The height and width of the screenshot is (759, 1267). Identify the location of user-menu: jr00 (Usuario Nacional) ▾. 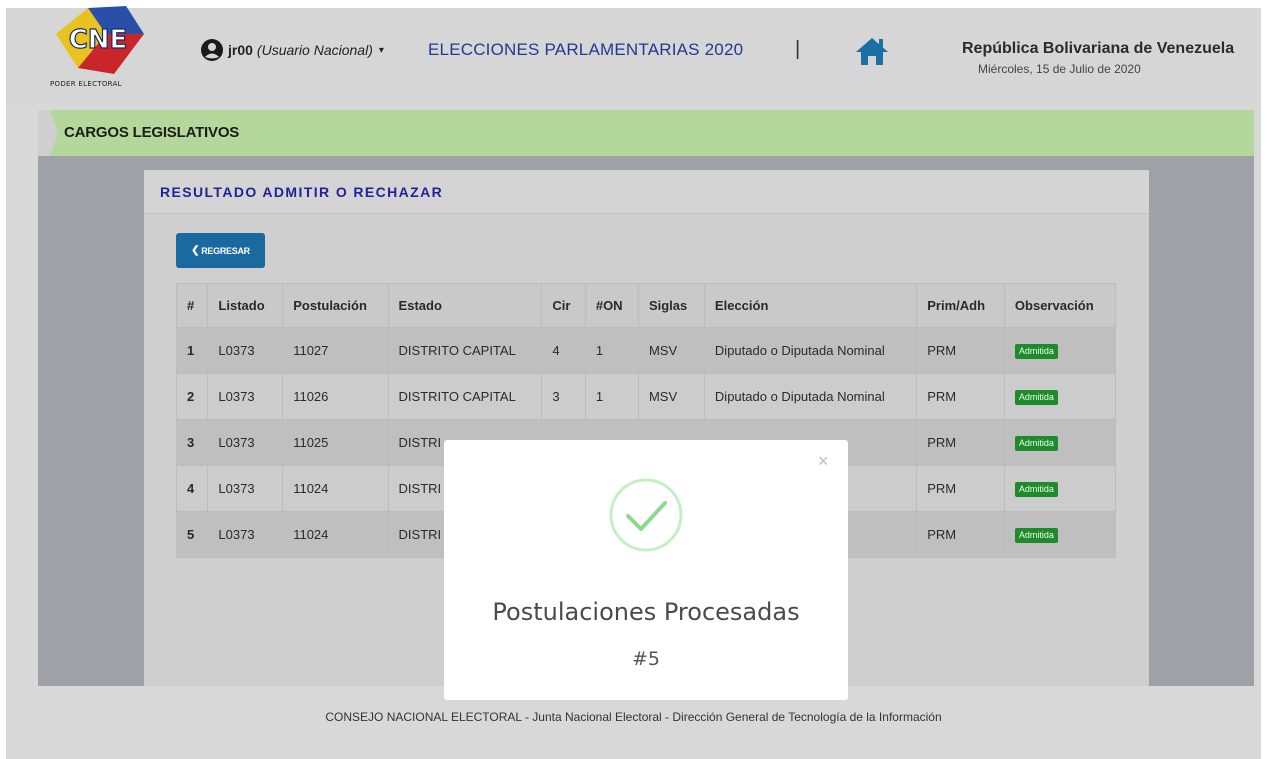
(292, 50).